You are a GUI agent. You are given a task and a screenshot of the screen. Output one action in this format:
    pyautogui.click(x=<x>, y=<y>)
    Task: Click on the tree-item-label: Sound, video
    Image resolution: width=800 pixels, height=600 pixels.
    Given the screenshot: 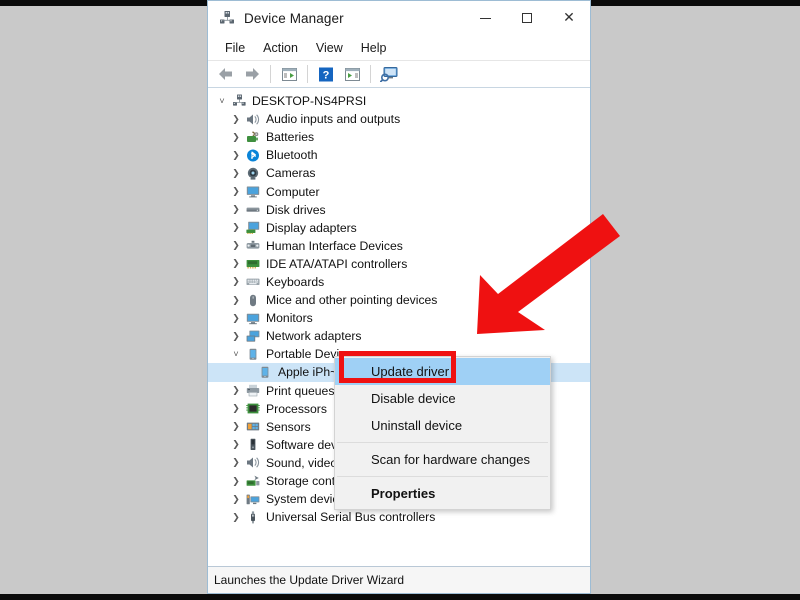 What is the action you would take?
    pyautogui.click(x=302, y=462)
    